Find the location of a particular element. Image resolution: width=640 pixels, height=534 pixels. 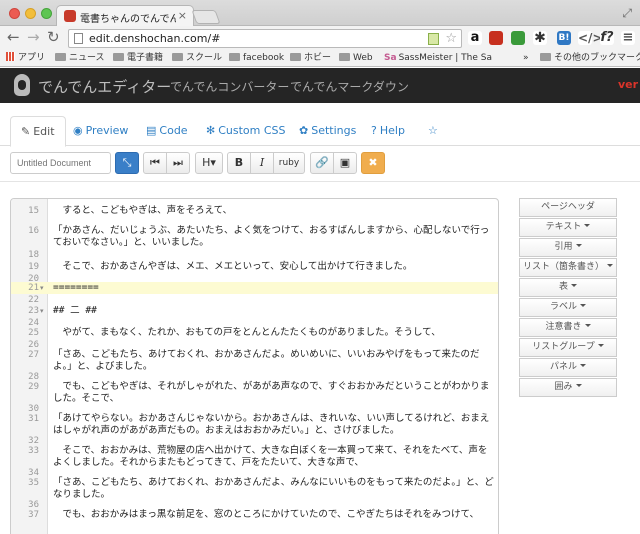

next-button: ⏭ is located at coordinates (178, 163).